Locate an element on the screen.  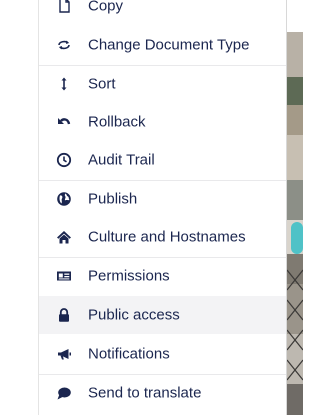
menu-item-label: Notifications is located at coordinates (129, 354).